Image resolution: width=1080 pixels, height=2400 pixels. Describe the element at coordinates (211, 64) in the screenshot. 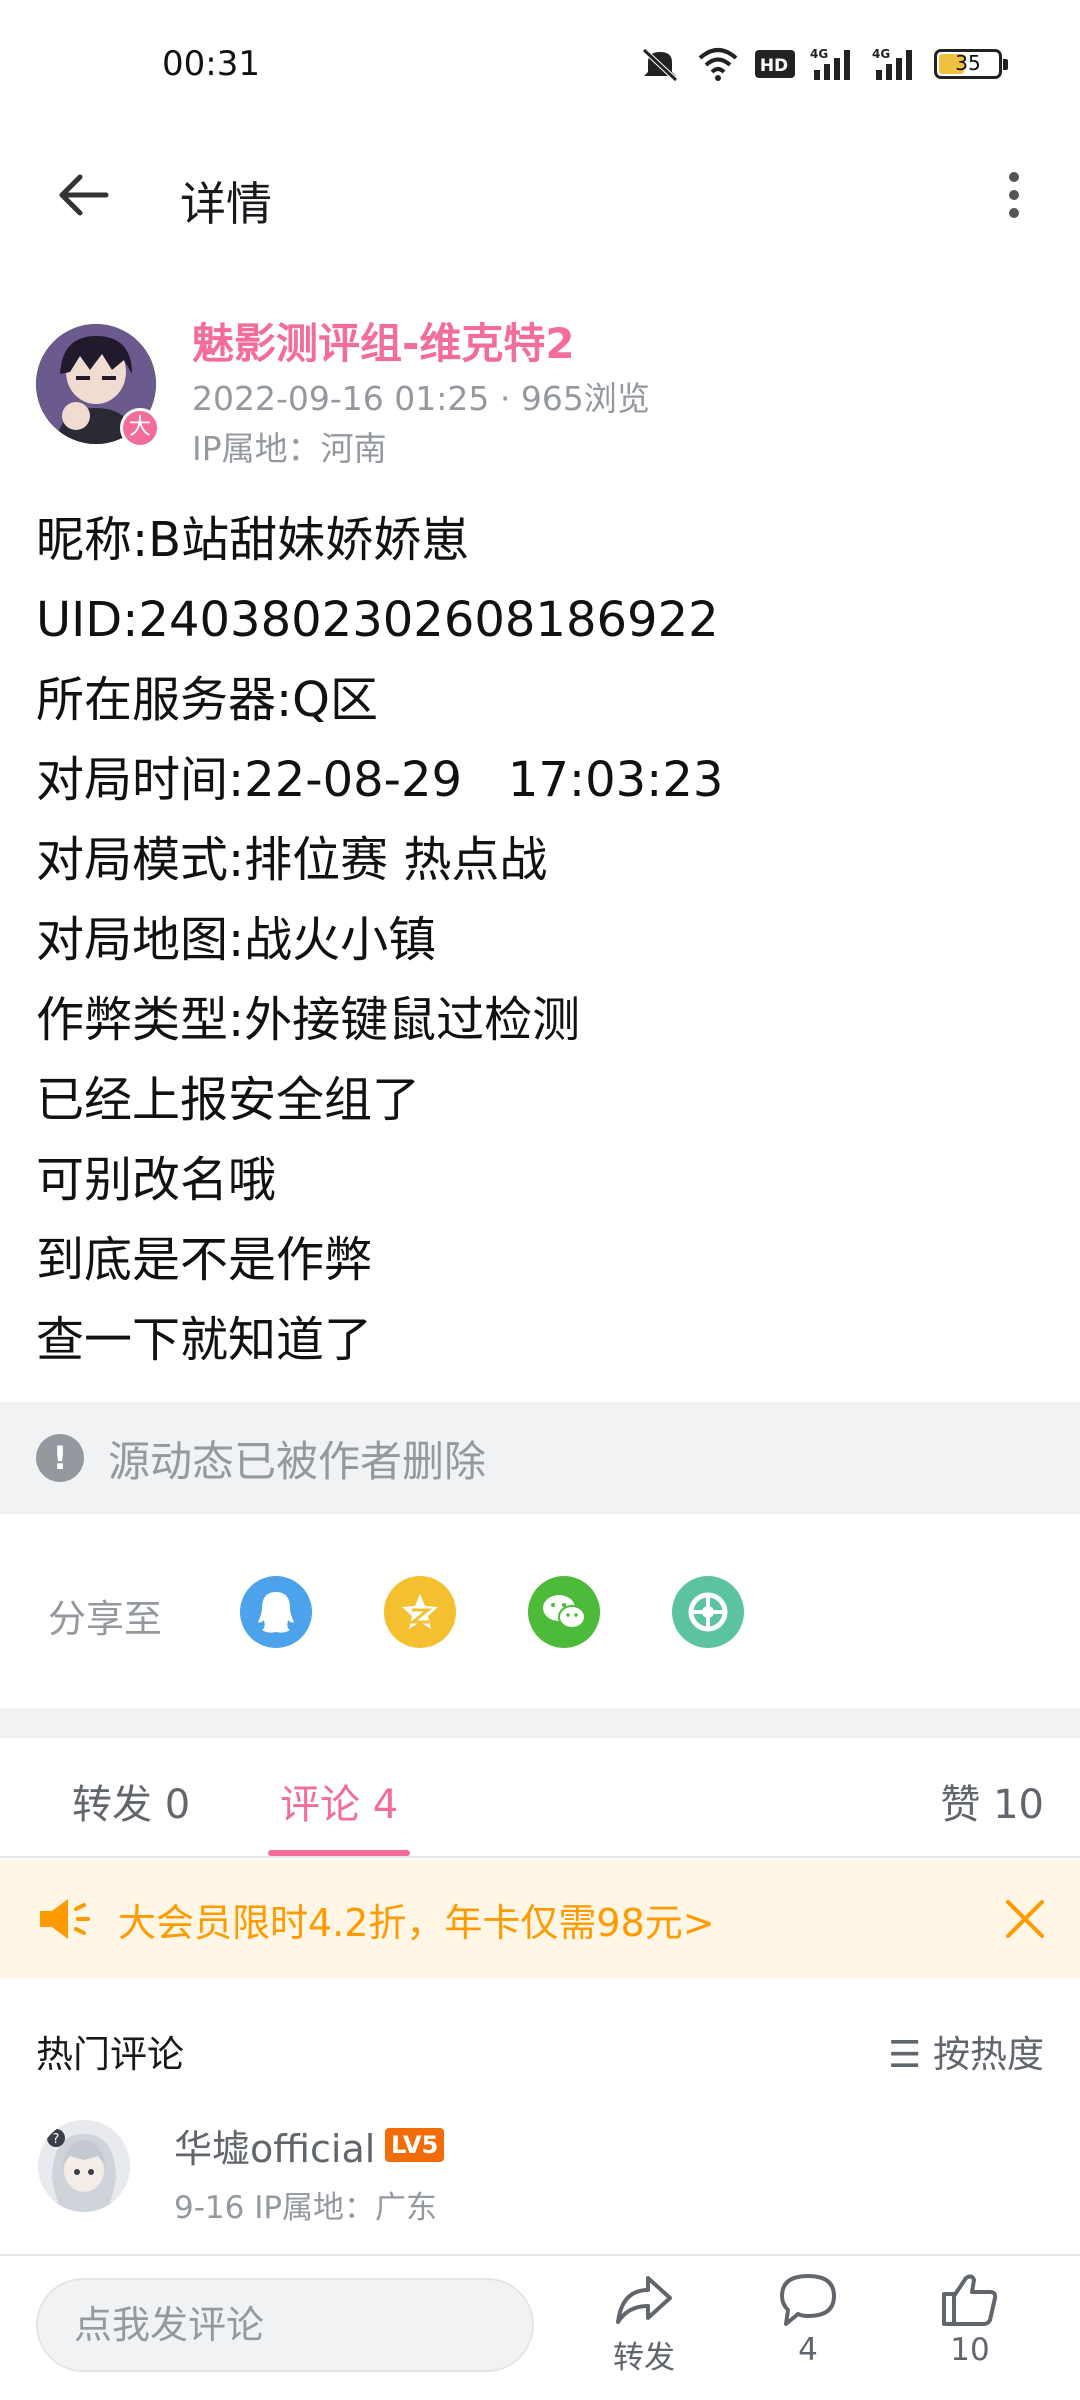

I see `status-time: 00:31` at that location.